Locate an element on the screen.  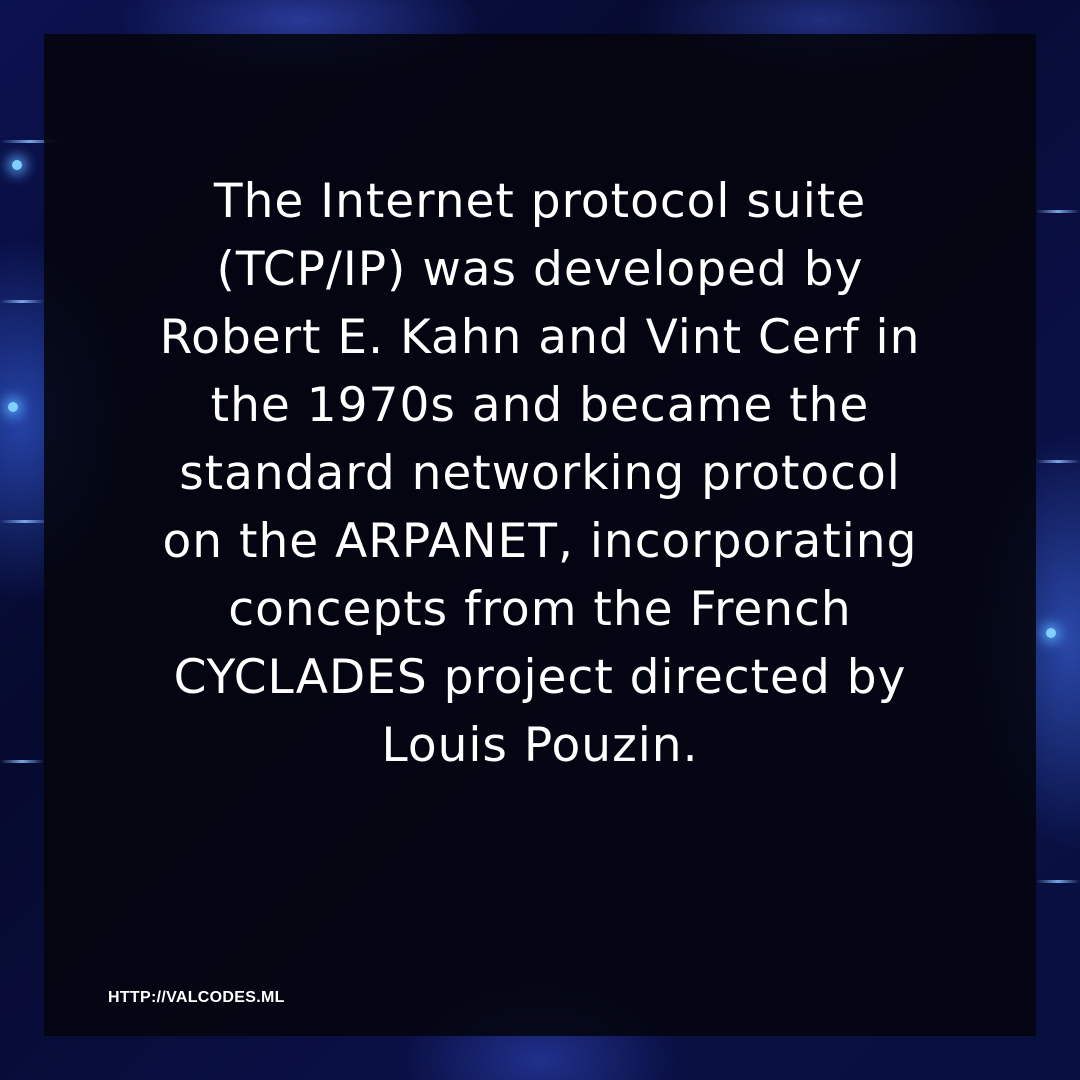
fact-line: concepts from the French is located at coordinates (540, 609).